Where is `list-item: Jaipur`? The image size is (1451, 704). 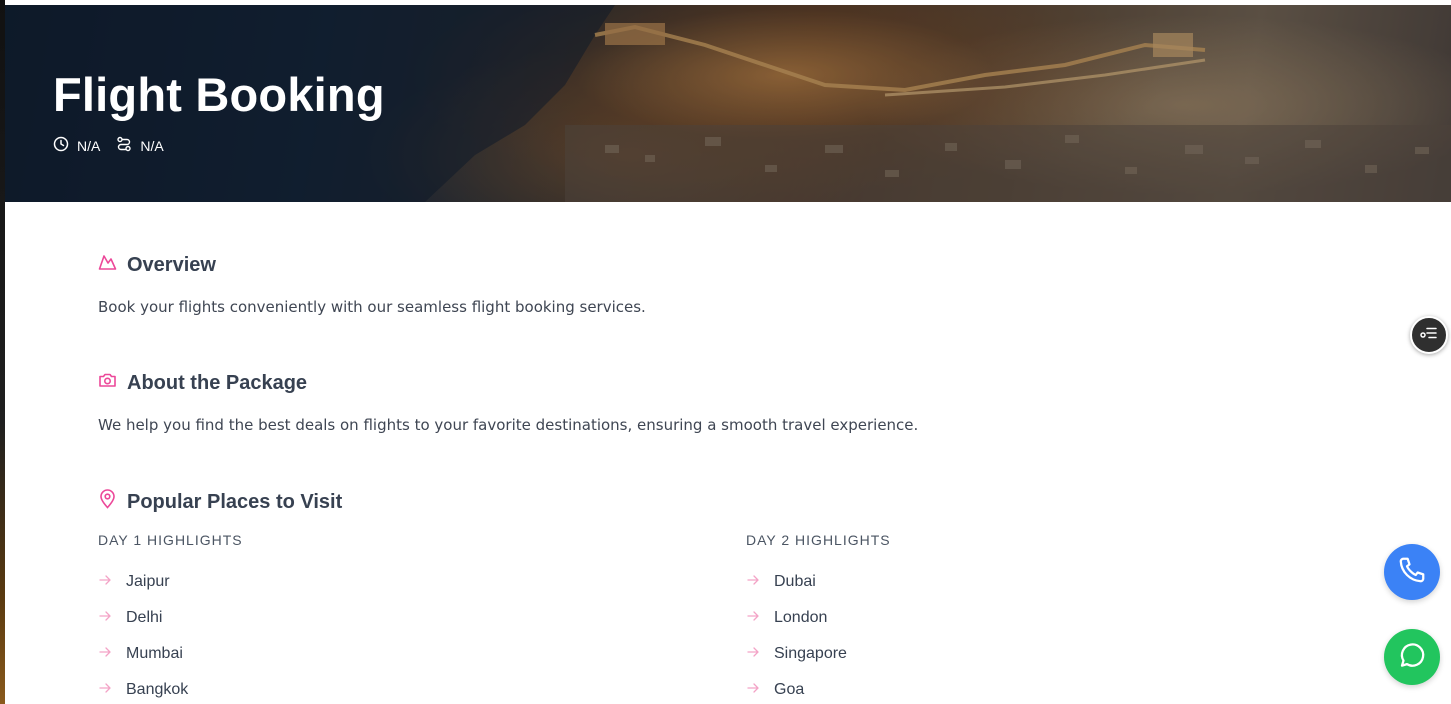
list-item: Jaipur is located at coordinates (170, 582).